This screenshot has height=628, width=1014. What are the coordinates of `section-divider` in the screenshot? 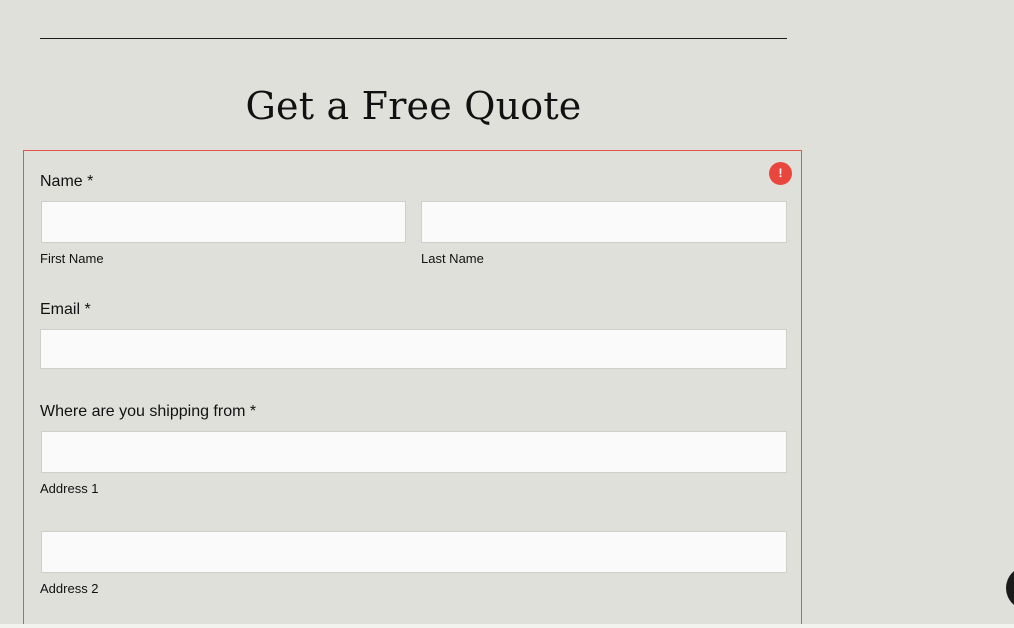 It's located at (413, 38).